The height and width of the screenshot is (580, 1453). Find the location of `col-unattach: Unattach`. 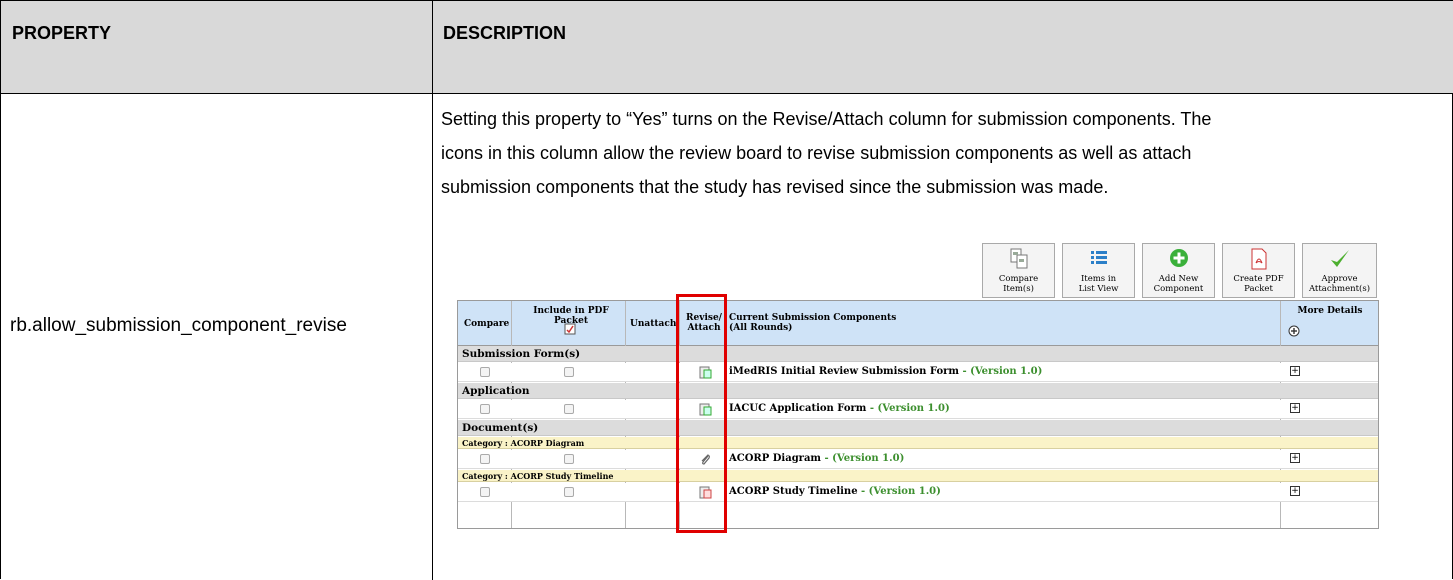

col-unattach: Unattach is located at coordinates (653, 324).